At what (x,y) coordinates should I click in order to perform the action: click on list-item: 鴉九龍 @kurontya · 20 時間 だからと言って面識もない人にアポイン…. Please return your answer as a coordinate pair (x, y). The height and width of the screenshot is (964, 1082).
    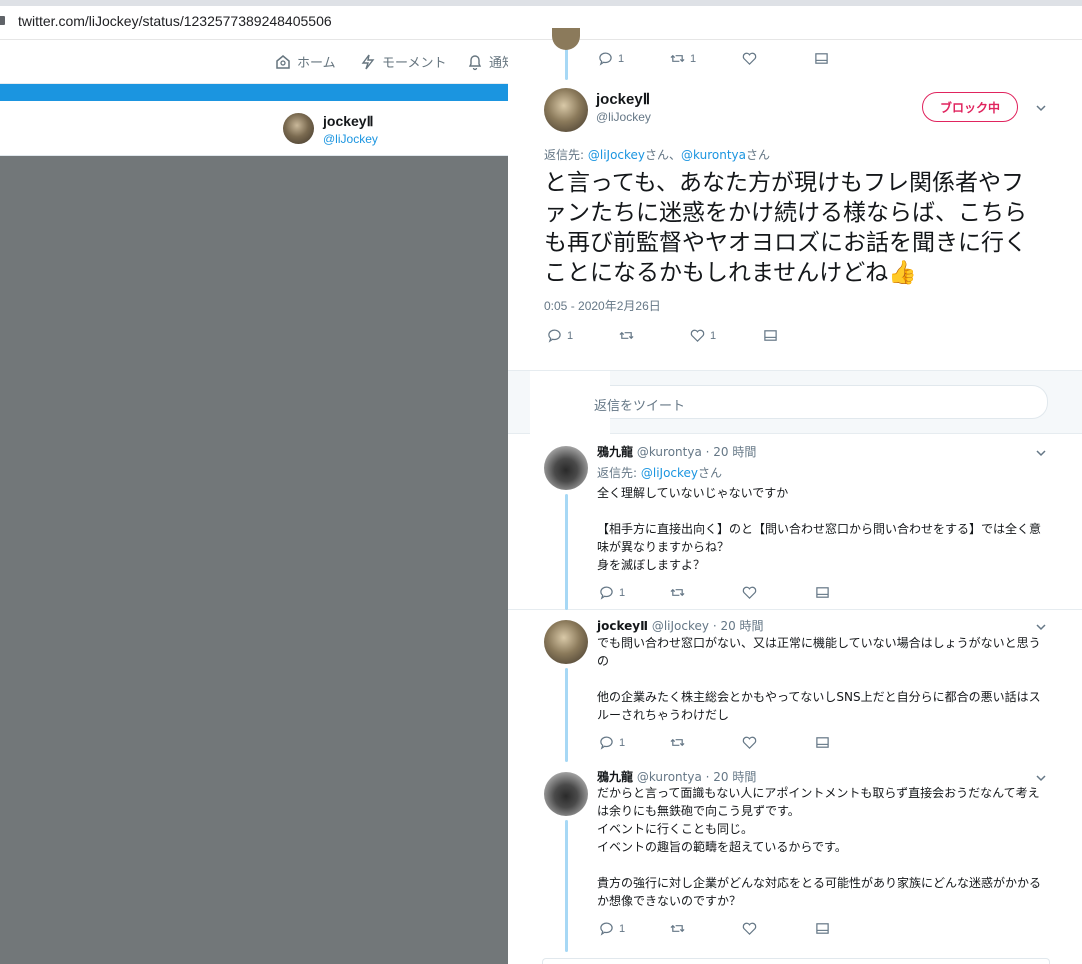
    Looking at the image, I should click on (795, 857).